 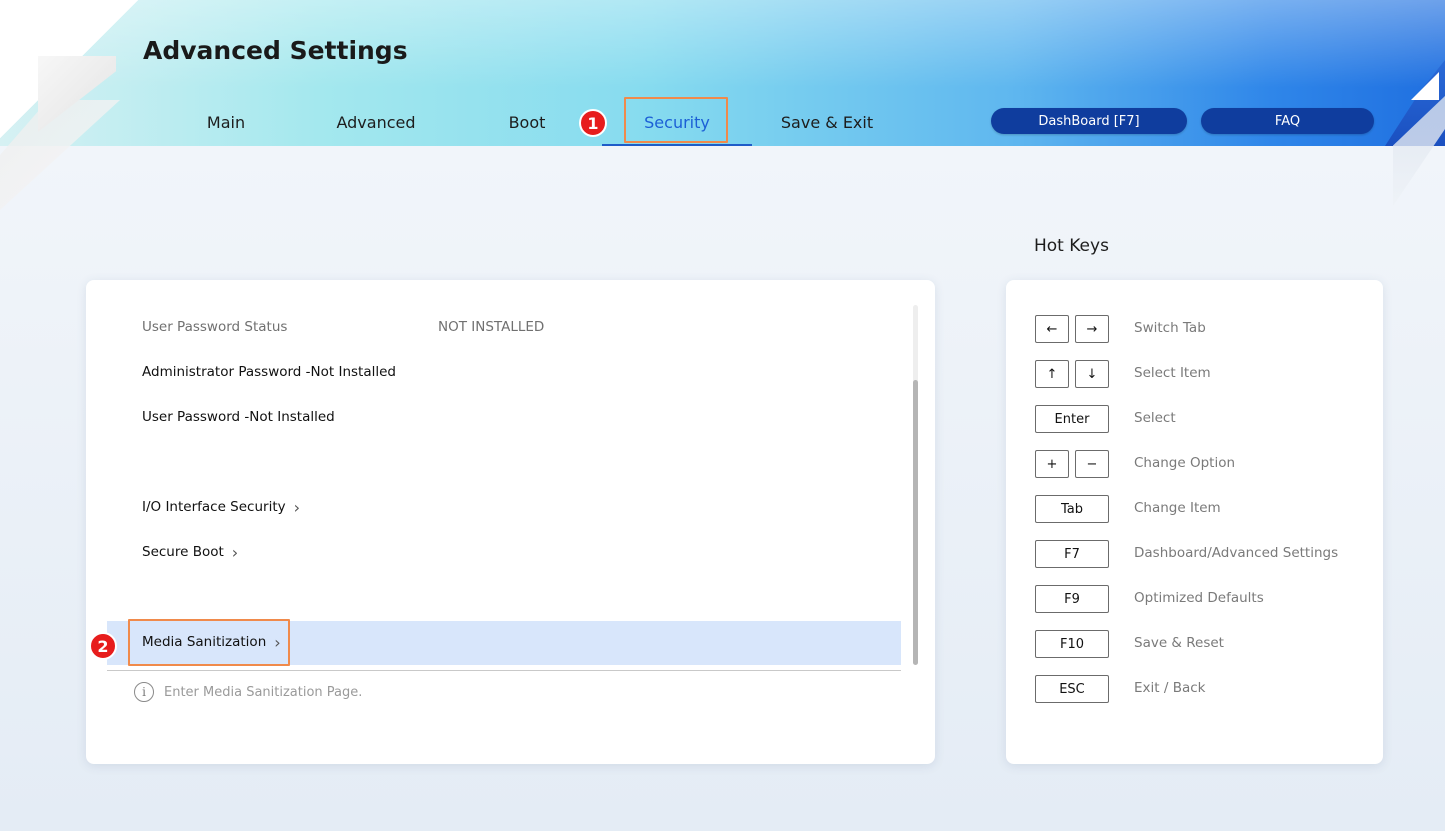 What do you see at coordinates (1072, 689) in the screenshot?
I see `esc-key: ESC` at bounding box center [1072, 689].